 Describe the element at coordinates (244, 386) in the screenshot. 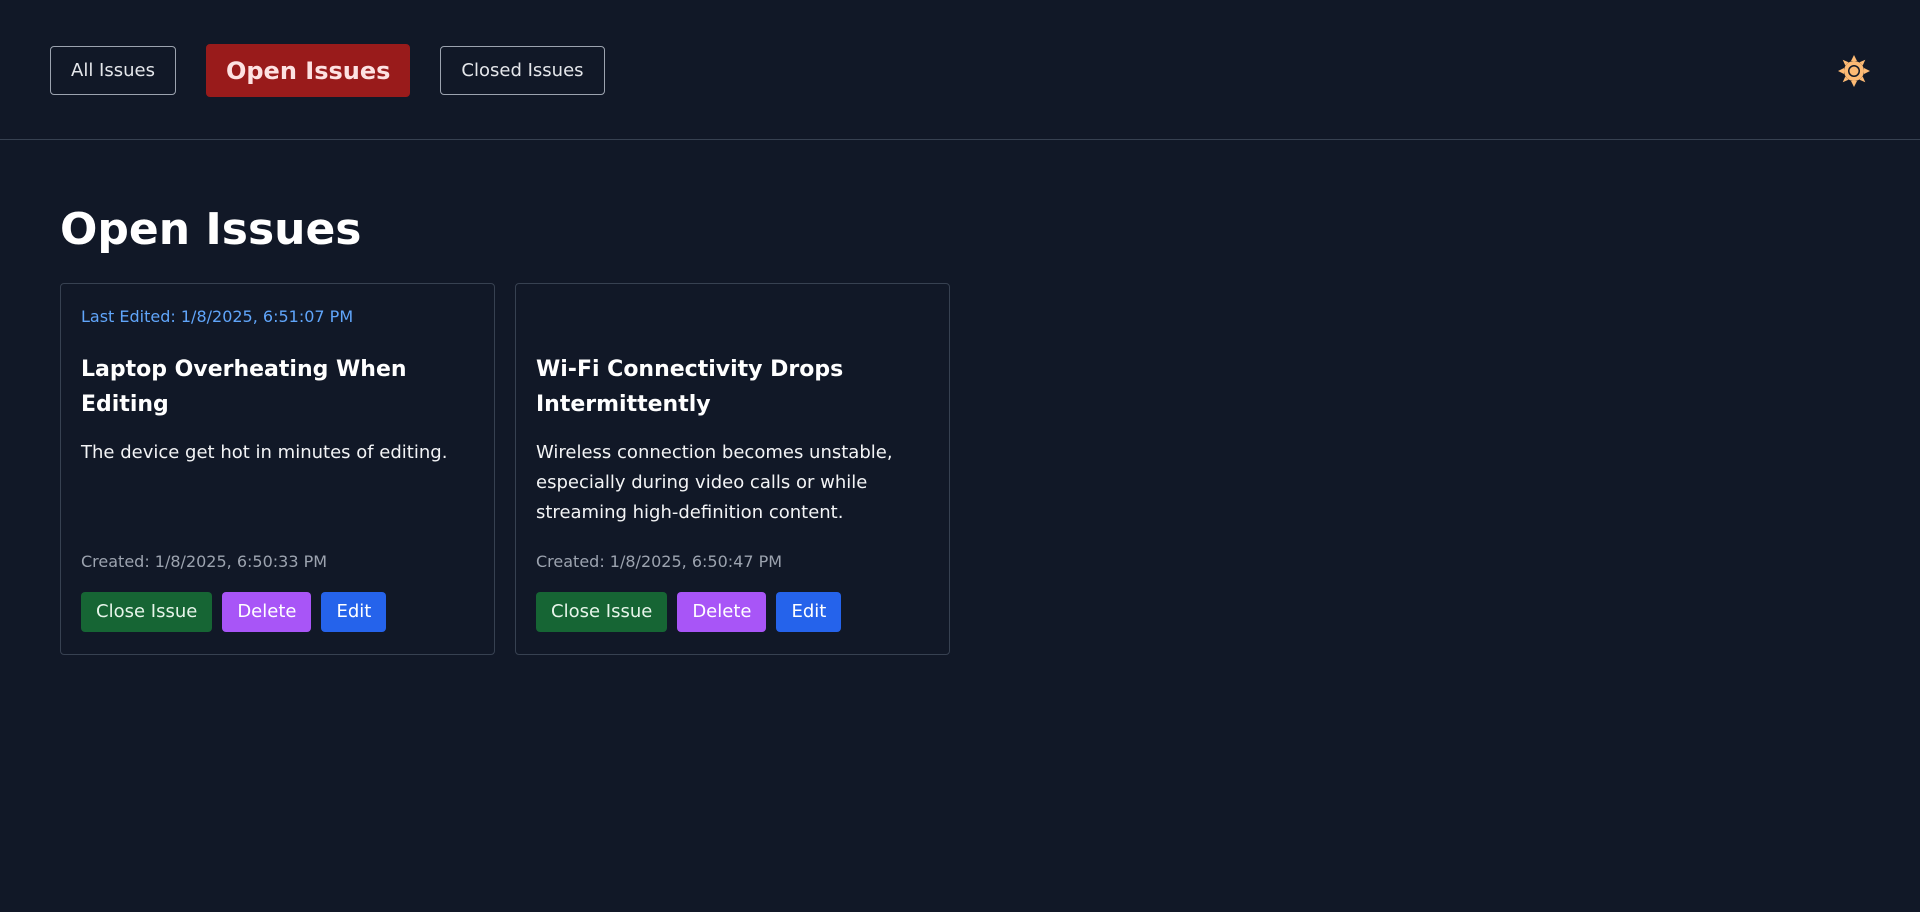

I see `issue-title: Laptop Overheating When Editing` at that location.